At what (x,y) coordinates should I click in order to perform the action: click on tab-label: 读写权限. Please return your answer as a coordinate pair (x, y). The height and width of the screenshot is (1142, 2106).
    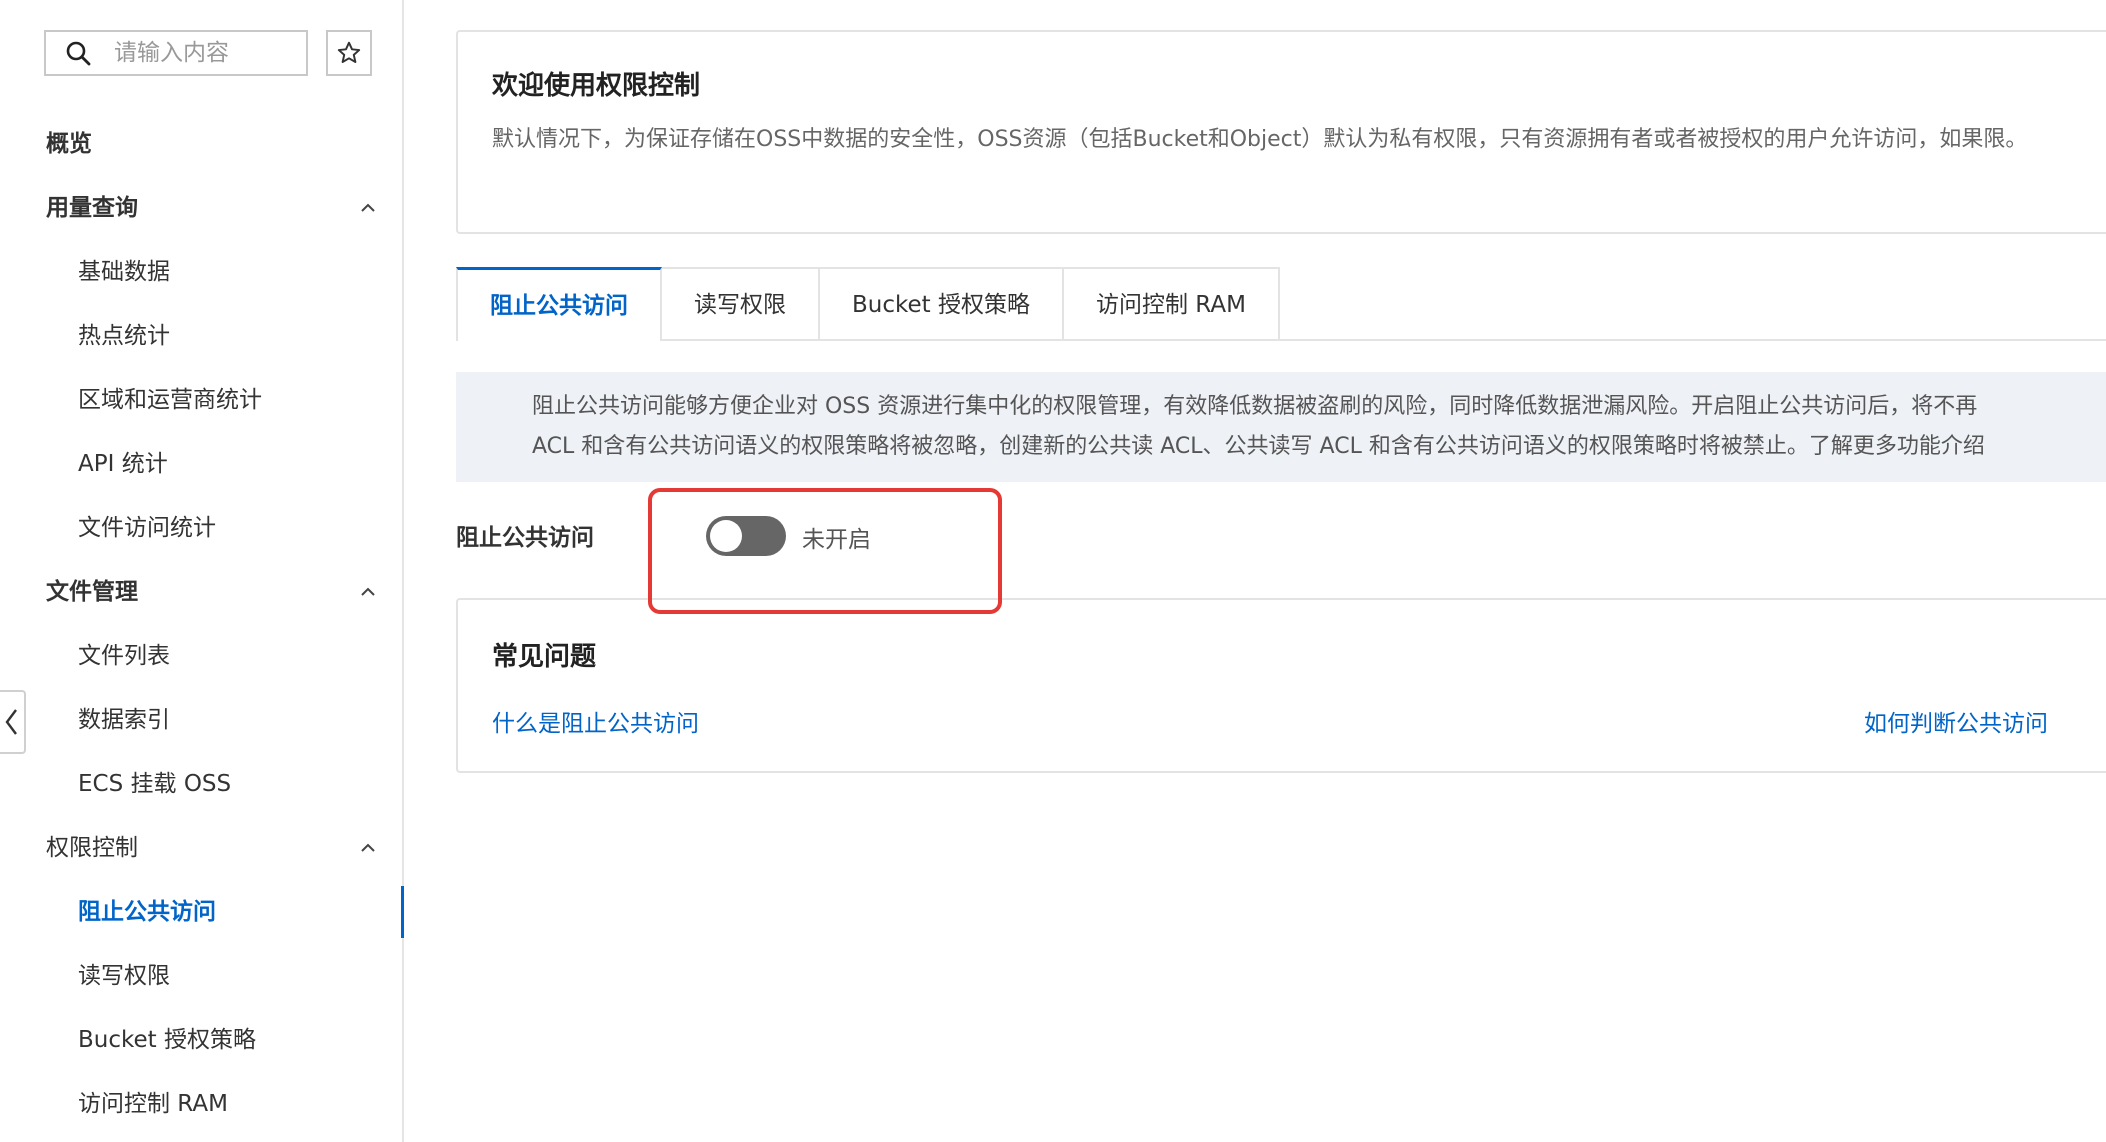
    Looking at the image, I should click on (740, 305).